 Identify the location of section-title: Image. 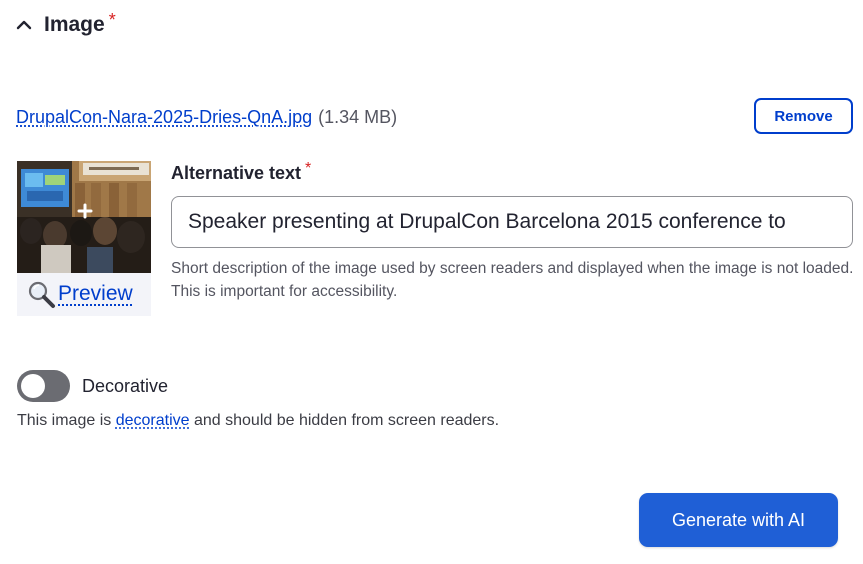
(74, 24).